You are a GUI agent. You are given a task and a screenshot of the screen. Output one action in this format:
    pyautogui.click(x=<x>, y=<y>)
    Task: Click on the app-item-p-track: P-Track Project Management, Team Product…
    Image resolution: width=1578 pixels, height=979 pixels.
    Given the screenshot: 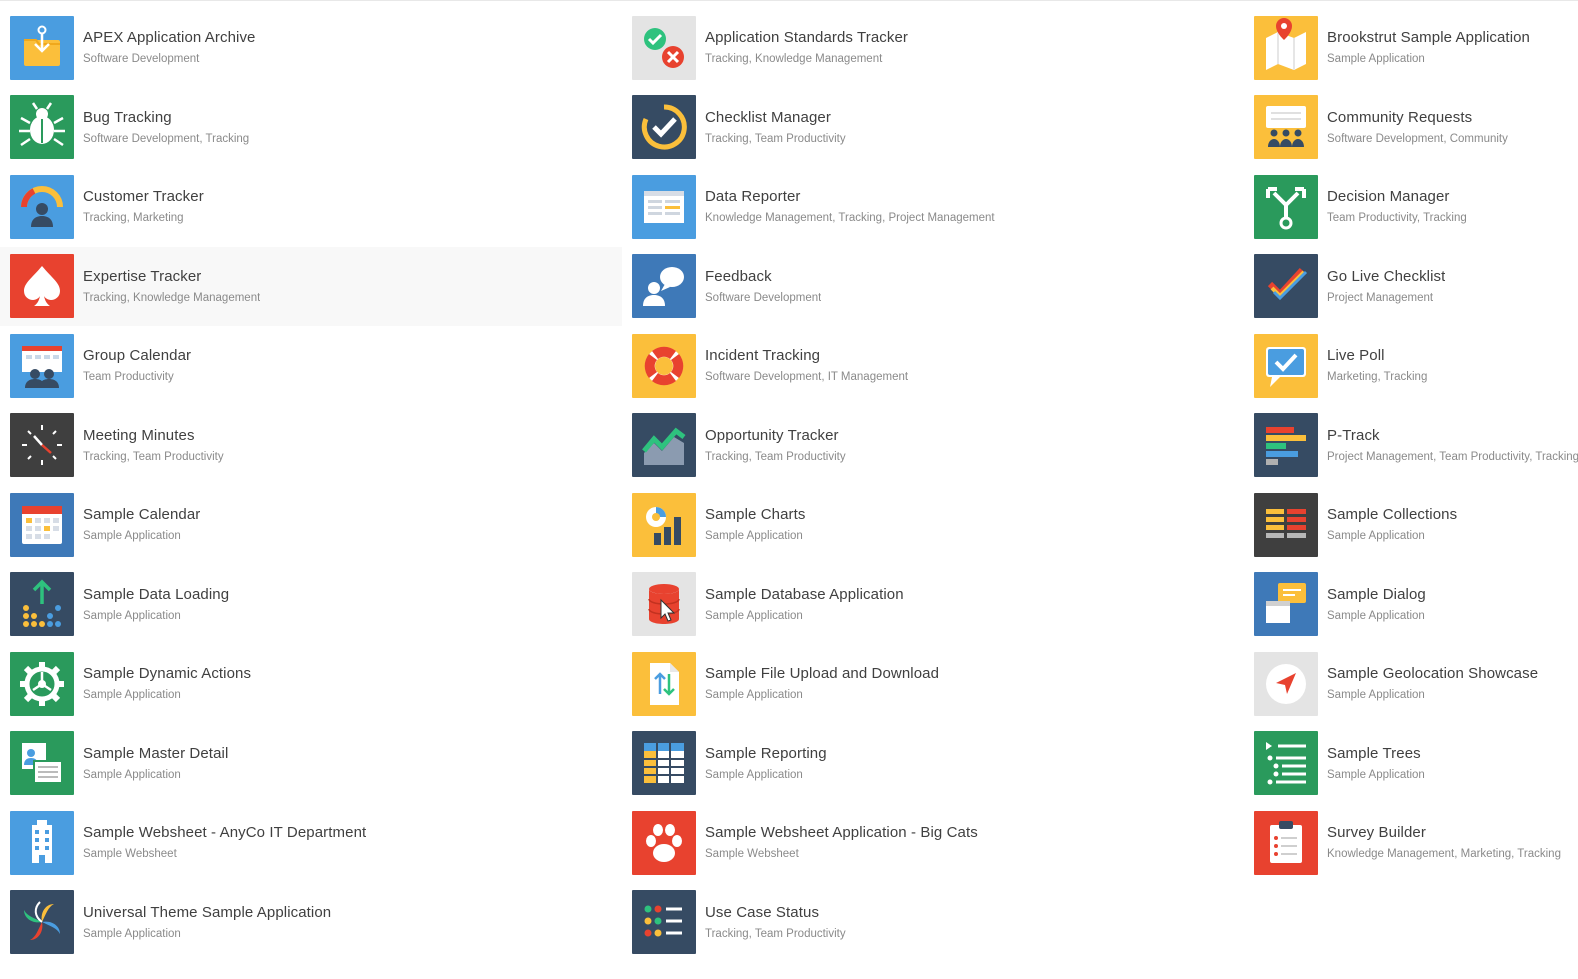 What is the action you would take?
    pyautogui.click(x=1411, y=446)
    